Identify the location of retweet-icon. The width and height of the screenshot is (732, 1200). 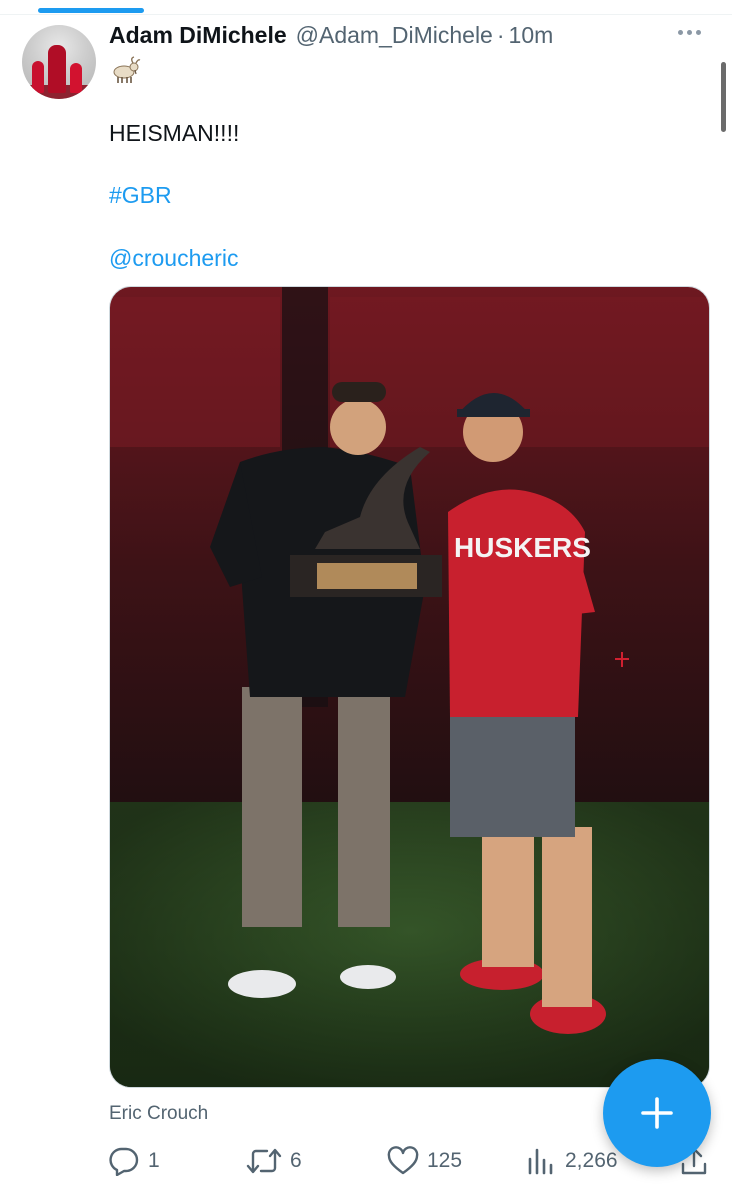
(264, 1161).